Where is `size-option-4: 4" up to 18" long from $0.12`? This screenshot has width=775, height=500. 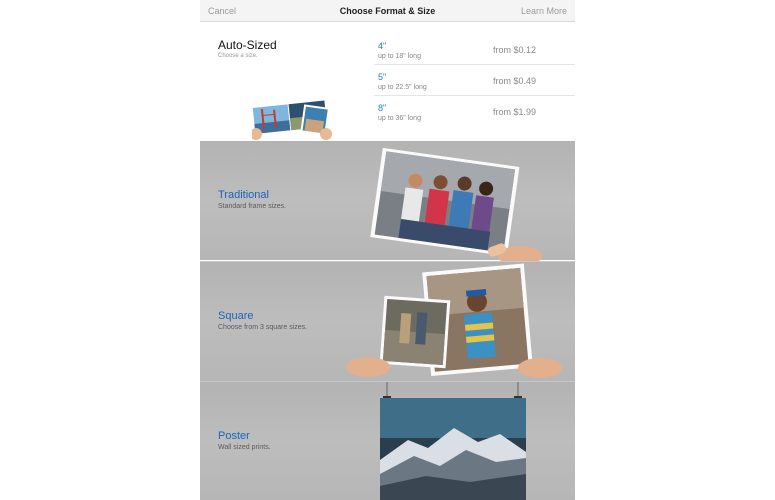 size-option-4: 4" up to 18" long from $0.12 is located at coordinates (474, 49).